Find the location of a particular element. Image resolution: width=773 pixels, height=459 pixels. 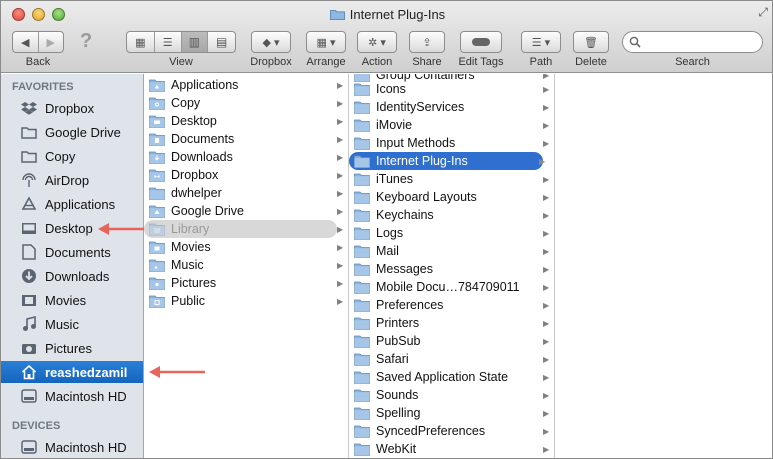

dropbox-button: ◆ ▾ is located at coordinates (271, 42).